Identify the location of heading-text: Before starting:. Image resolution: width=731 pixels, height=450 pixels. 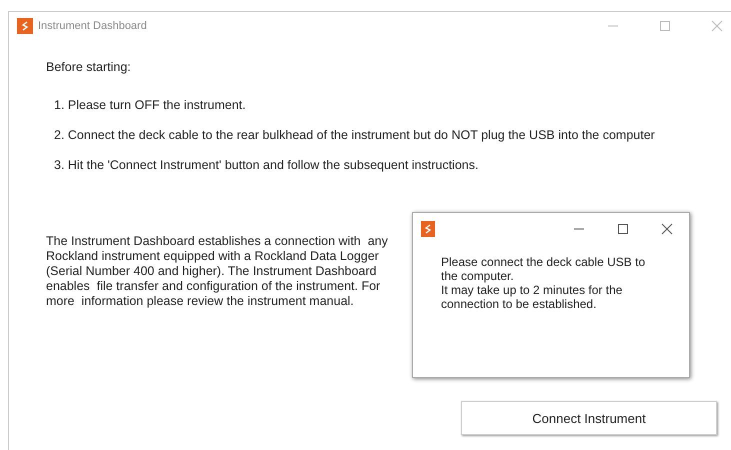
(89, 67).